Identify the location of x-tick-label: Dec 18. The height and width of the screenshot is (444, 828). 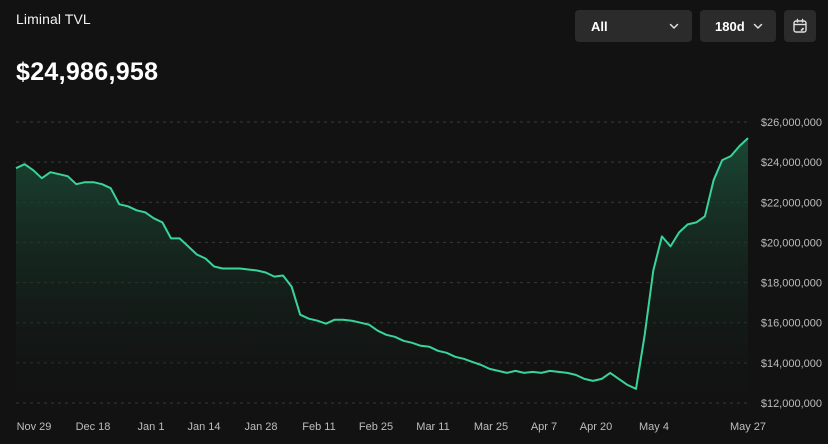
(93, 427).